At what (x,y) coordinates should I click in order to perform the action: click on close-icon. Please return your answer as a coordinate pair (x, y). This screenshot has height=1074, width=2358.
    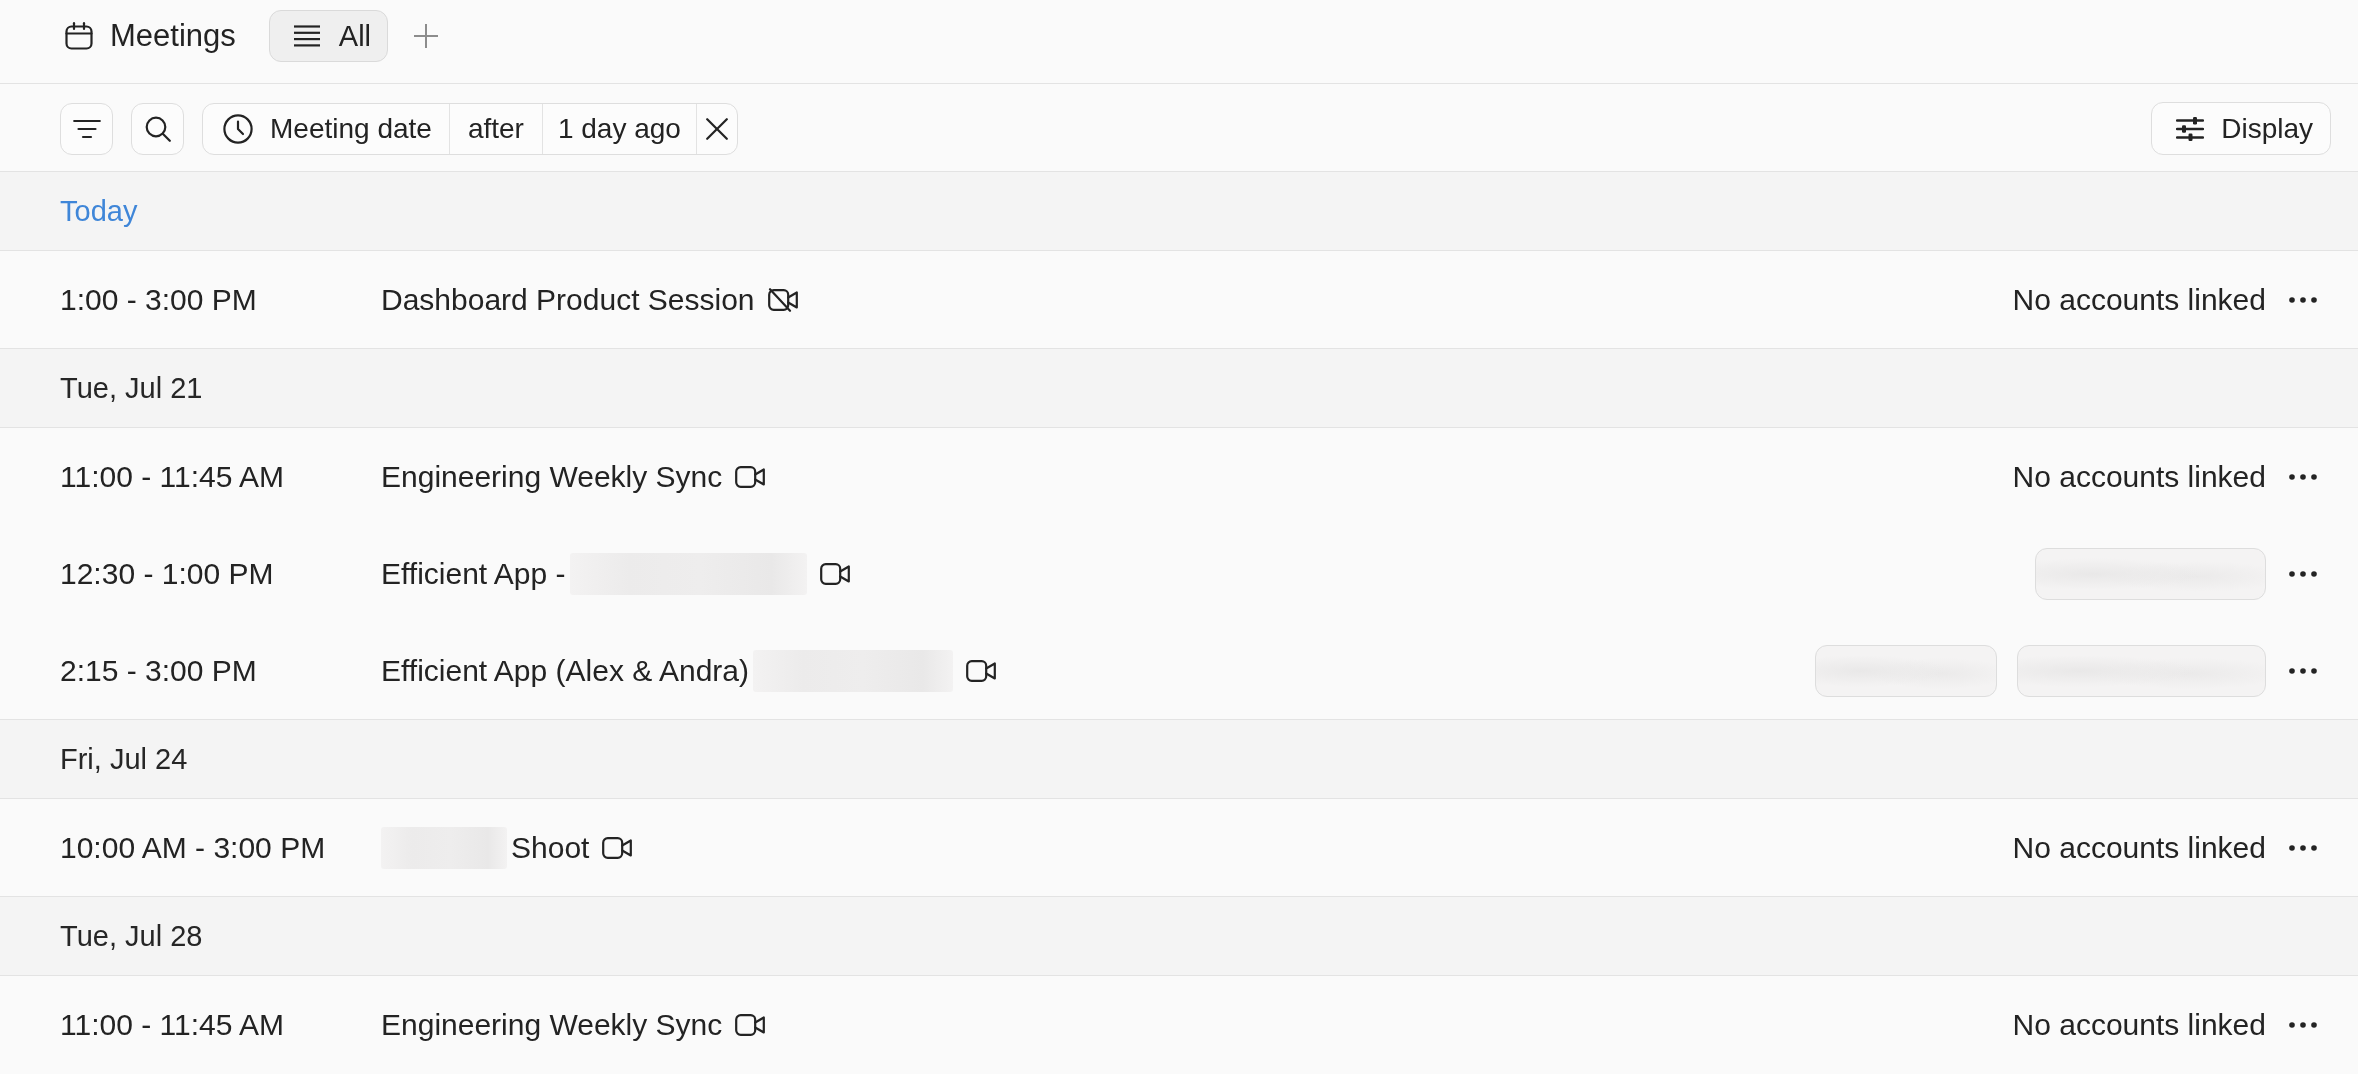
    Looking at the image, I should click on (716, 128).